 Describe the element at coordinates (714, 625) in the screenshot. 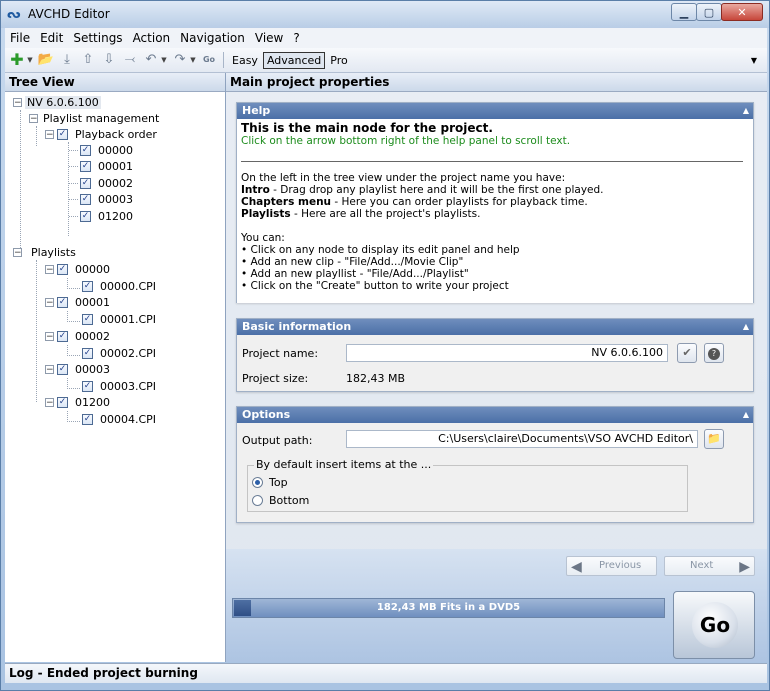

I see `go-button: Go` at that location.